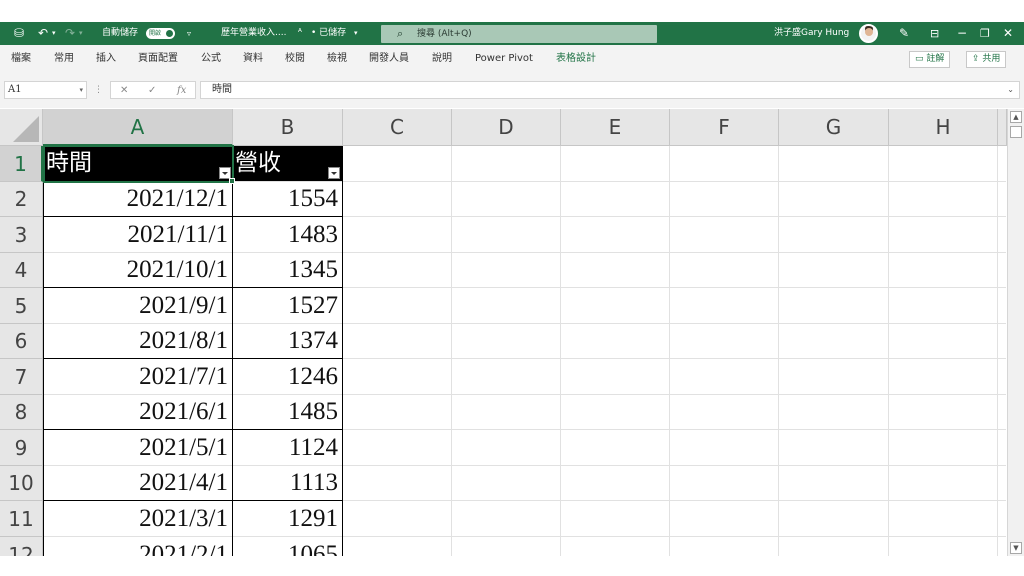  I want to click on table-cell-date: 2021/5/1, so click(138, 447).